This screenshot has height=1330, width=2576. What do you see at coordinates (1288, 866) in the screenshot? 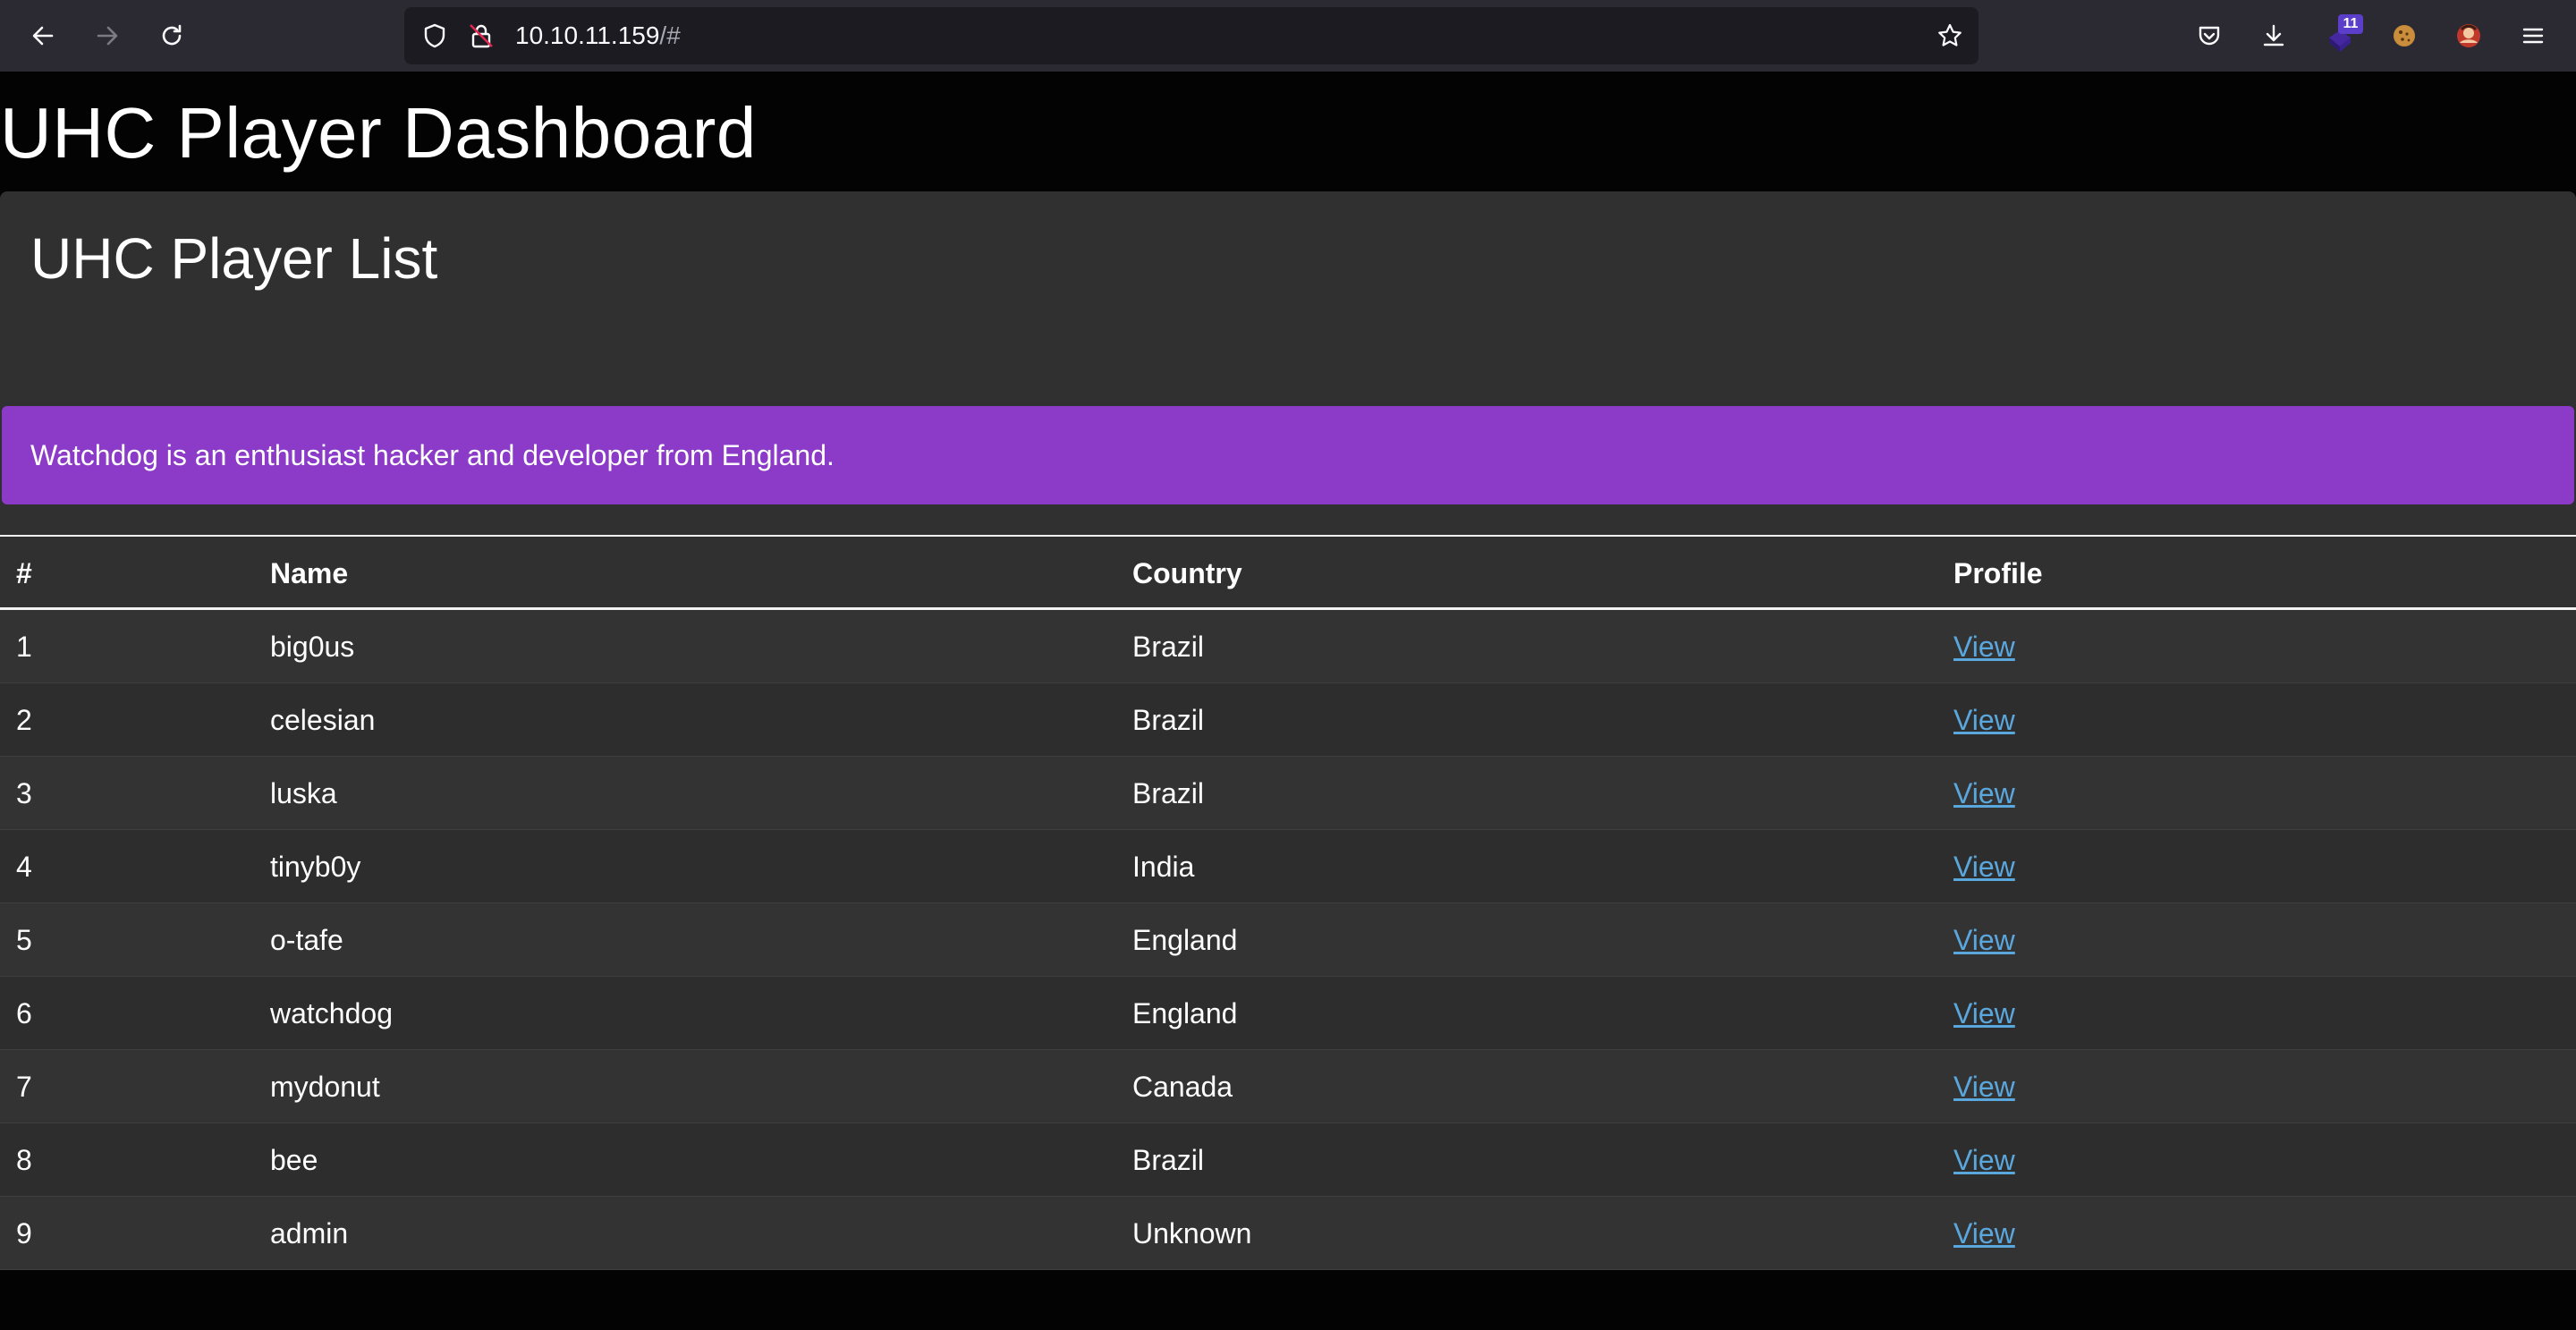
I see `table-row: 4 tinyb0y India View` at bounding box center [1288, 866].